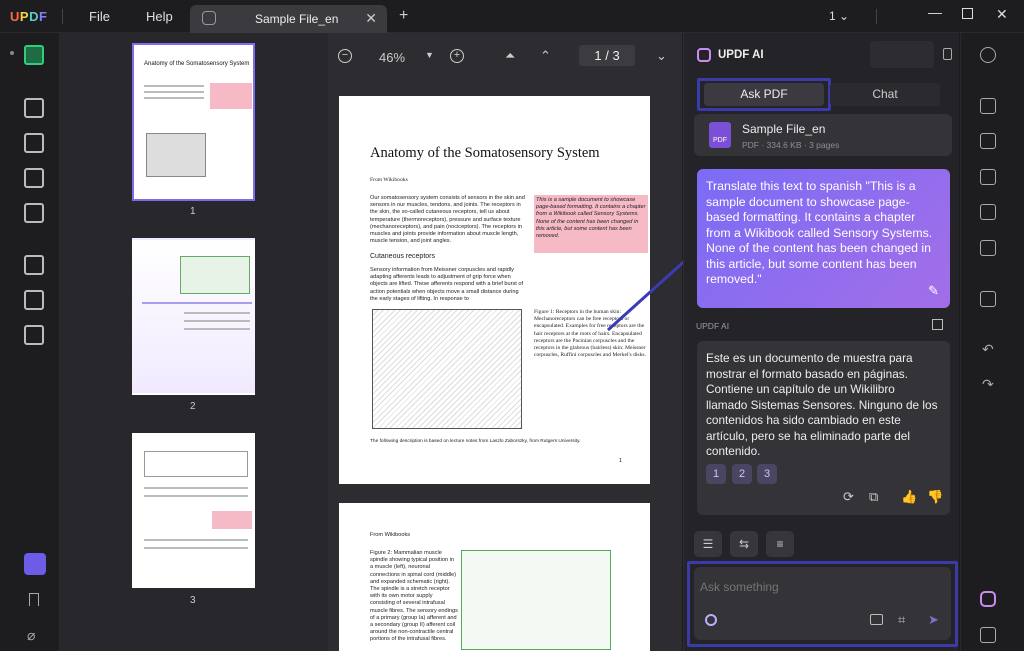 The width and height of the screenshot is (1024, 651). I want to click on lightbulb-icon, so click(711, 620).